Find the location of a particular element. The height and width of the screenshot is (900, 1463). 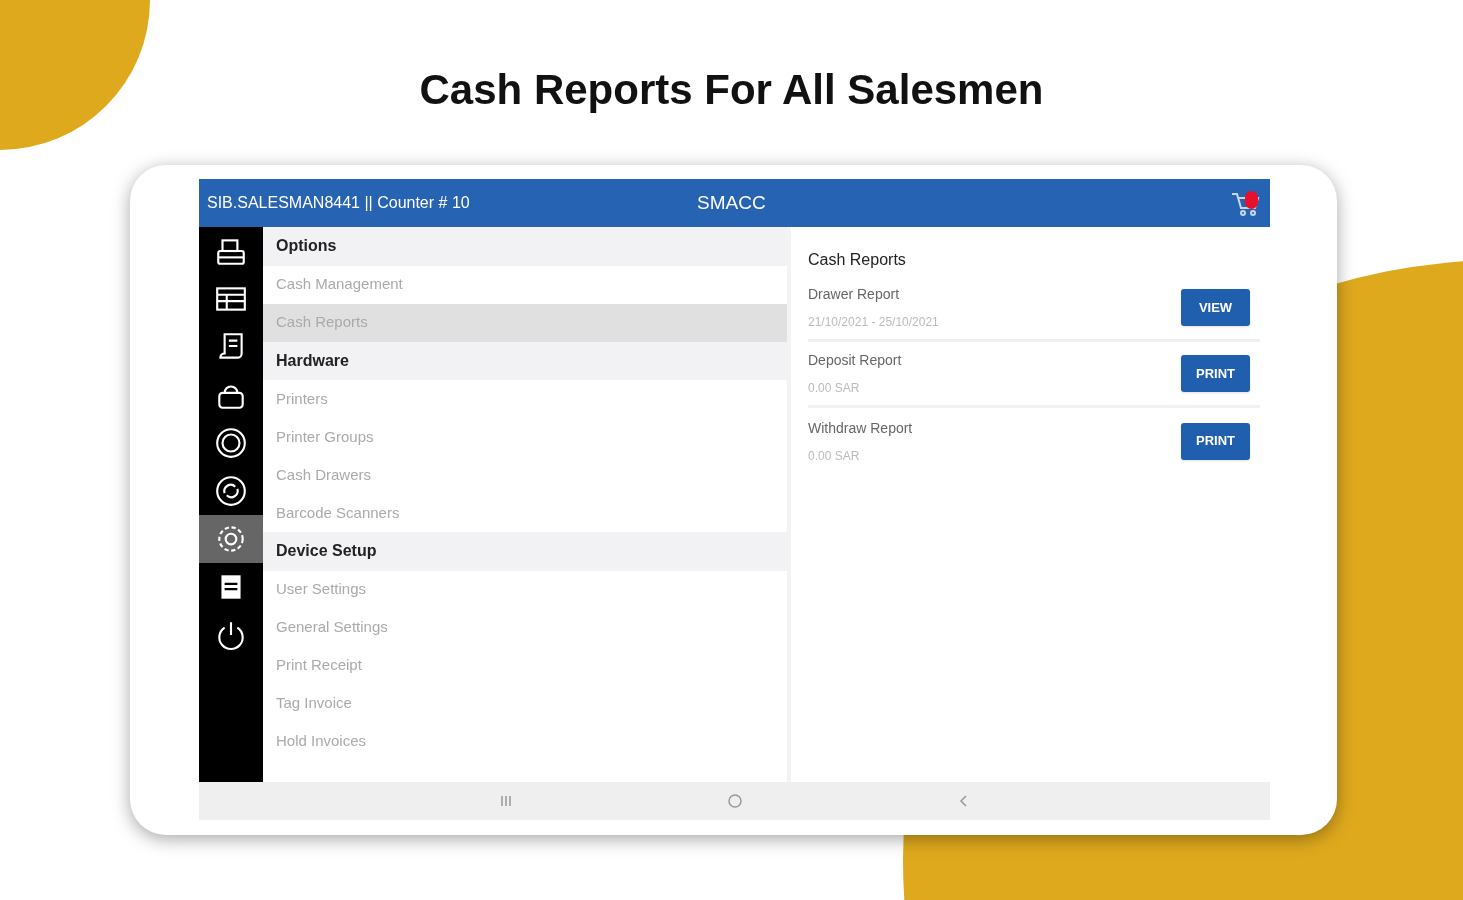

report-detail: 21/10/2021 - 25/10/2021 is located at coordinates (874, 322).